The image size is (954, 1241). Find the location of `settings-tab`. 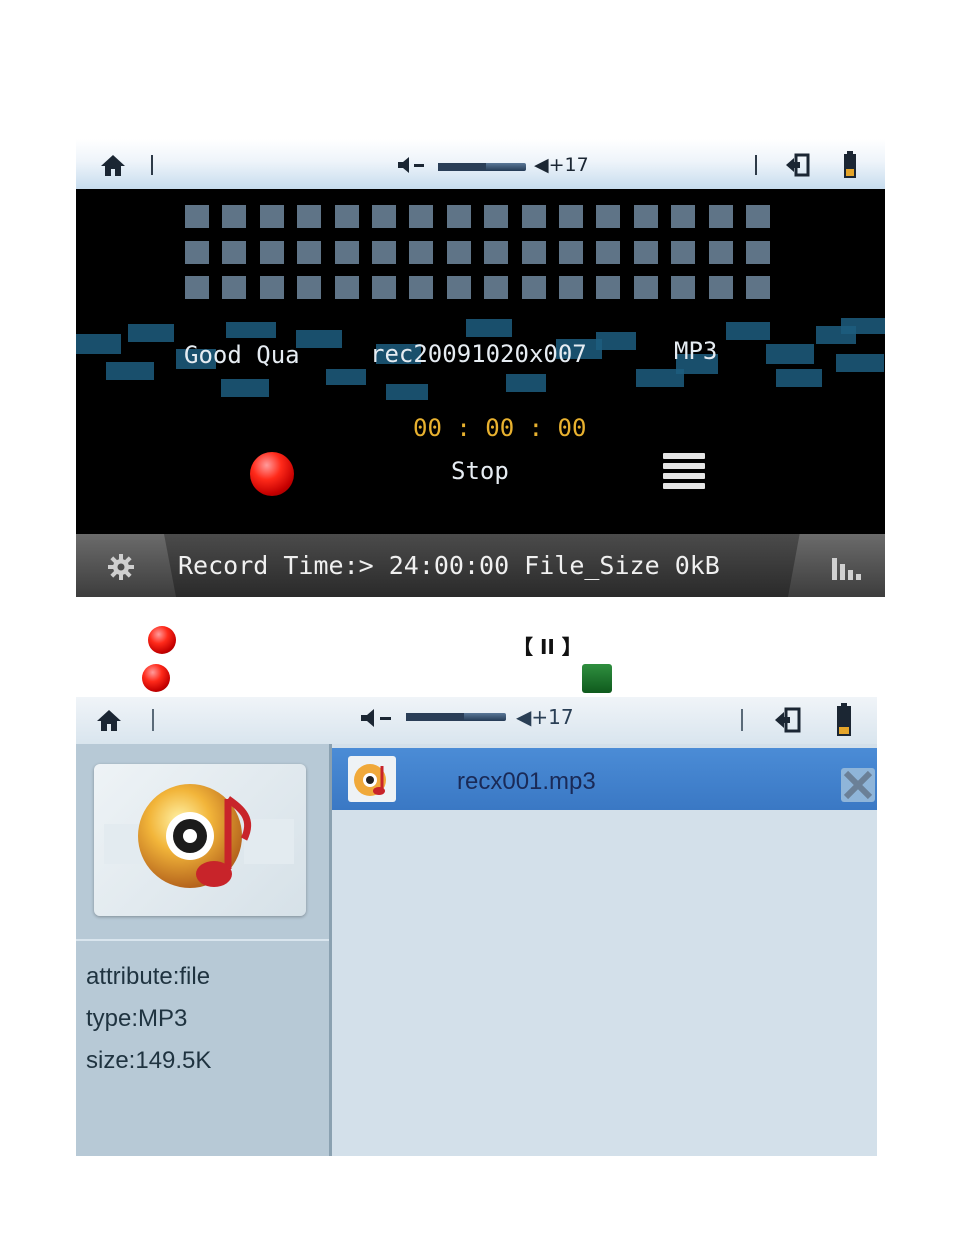

settings-tab is located at coordinates (126, 565).